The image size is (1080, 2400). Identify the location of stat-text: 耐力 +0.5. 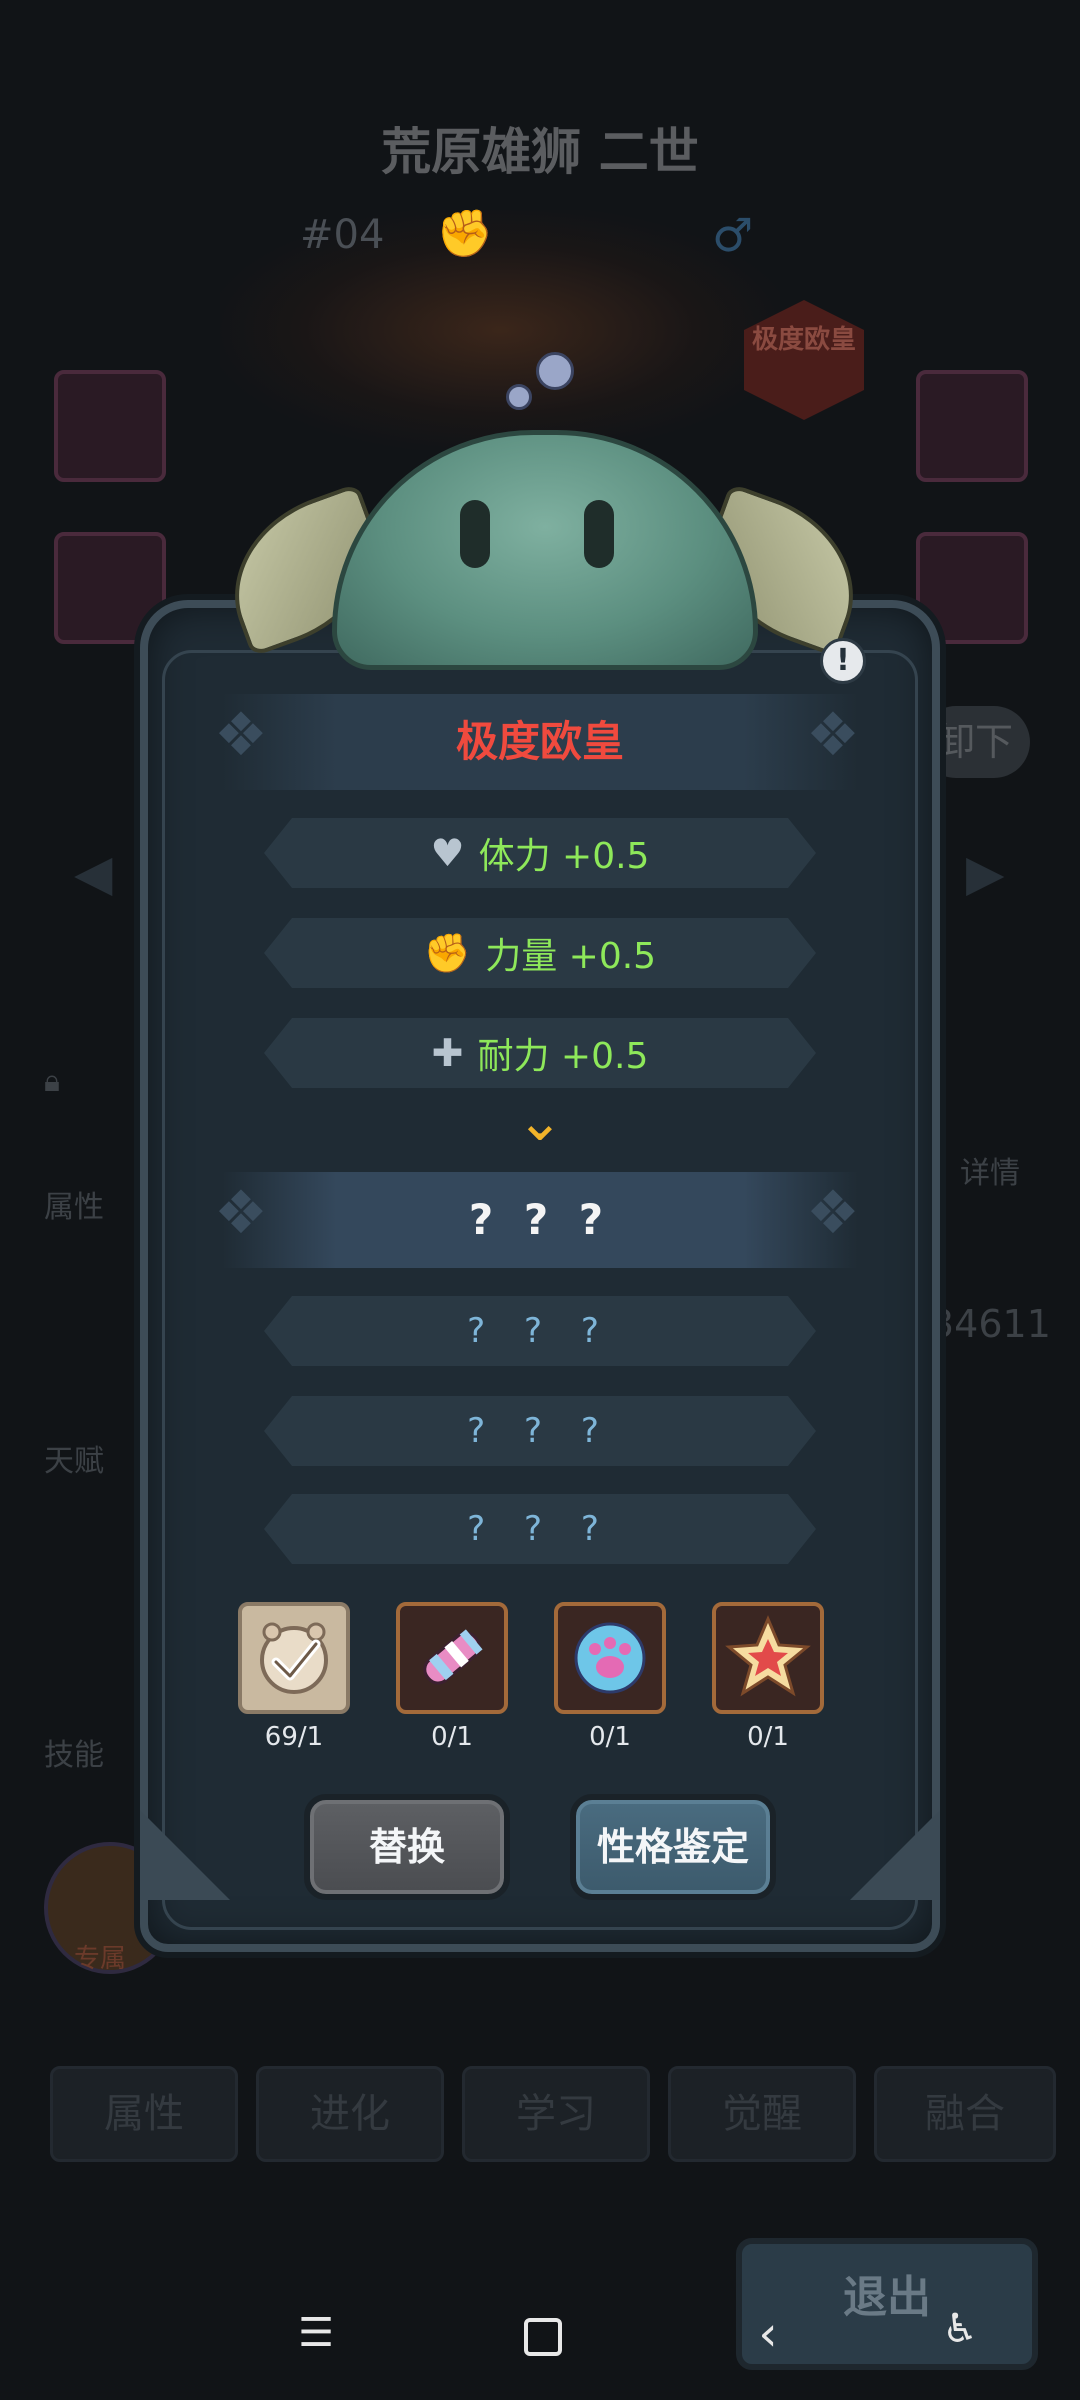
(563, 1056).